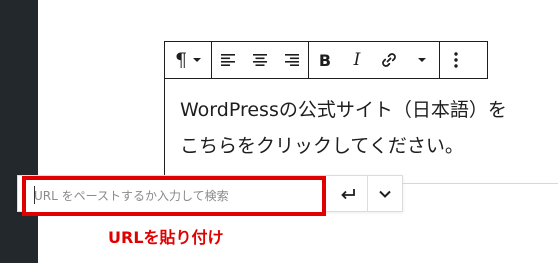 The image size is (558, 263). What do you see at coordinates (343, 110) in the screenshot?
I see `paragraph-line-1: WordPressの公式サイト（日本語）を` at bounding box center [343, 110].